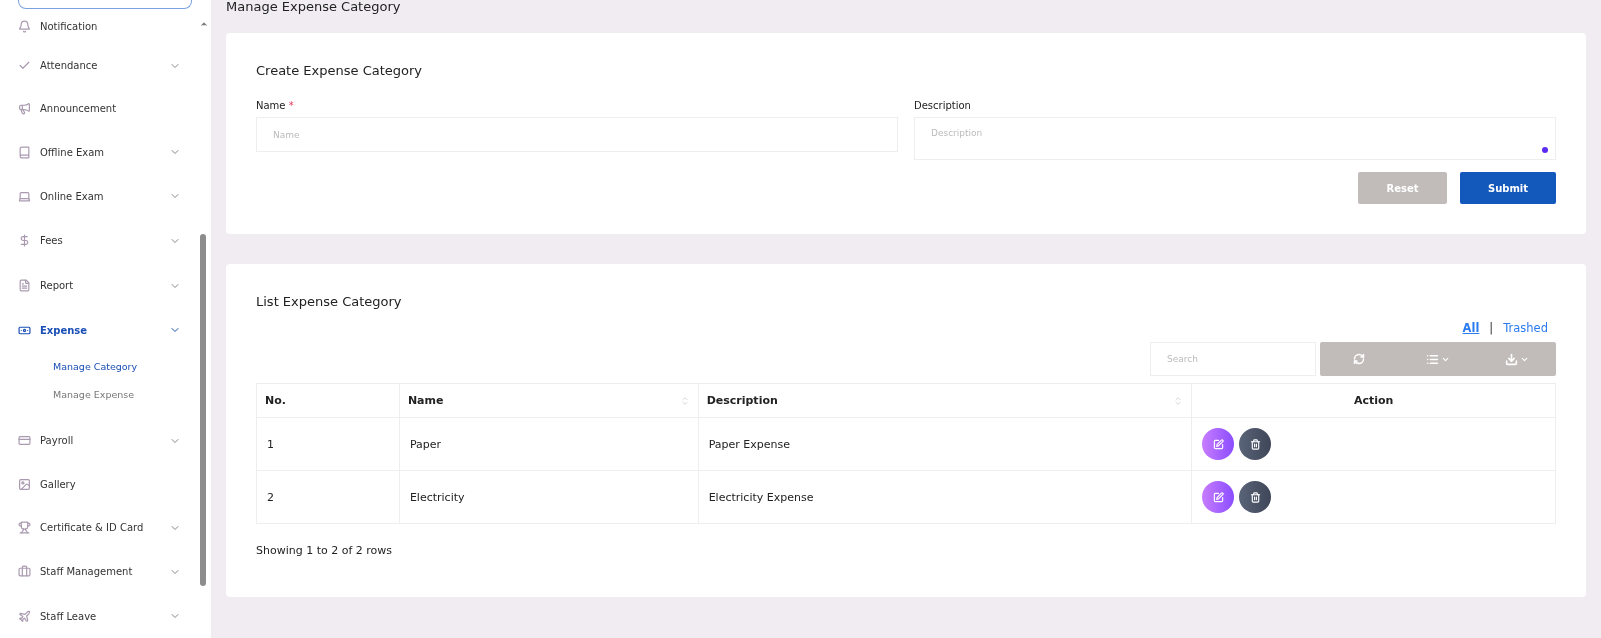 The height and width of the screenshot is (638, 1601). What do you see at coordinates (24, 65) in the screenshot?
I see `check-icon` at bounding box center [24, 65].